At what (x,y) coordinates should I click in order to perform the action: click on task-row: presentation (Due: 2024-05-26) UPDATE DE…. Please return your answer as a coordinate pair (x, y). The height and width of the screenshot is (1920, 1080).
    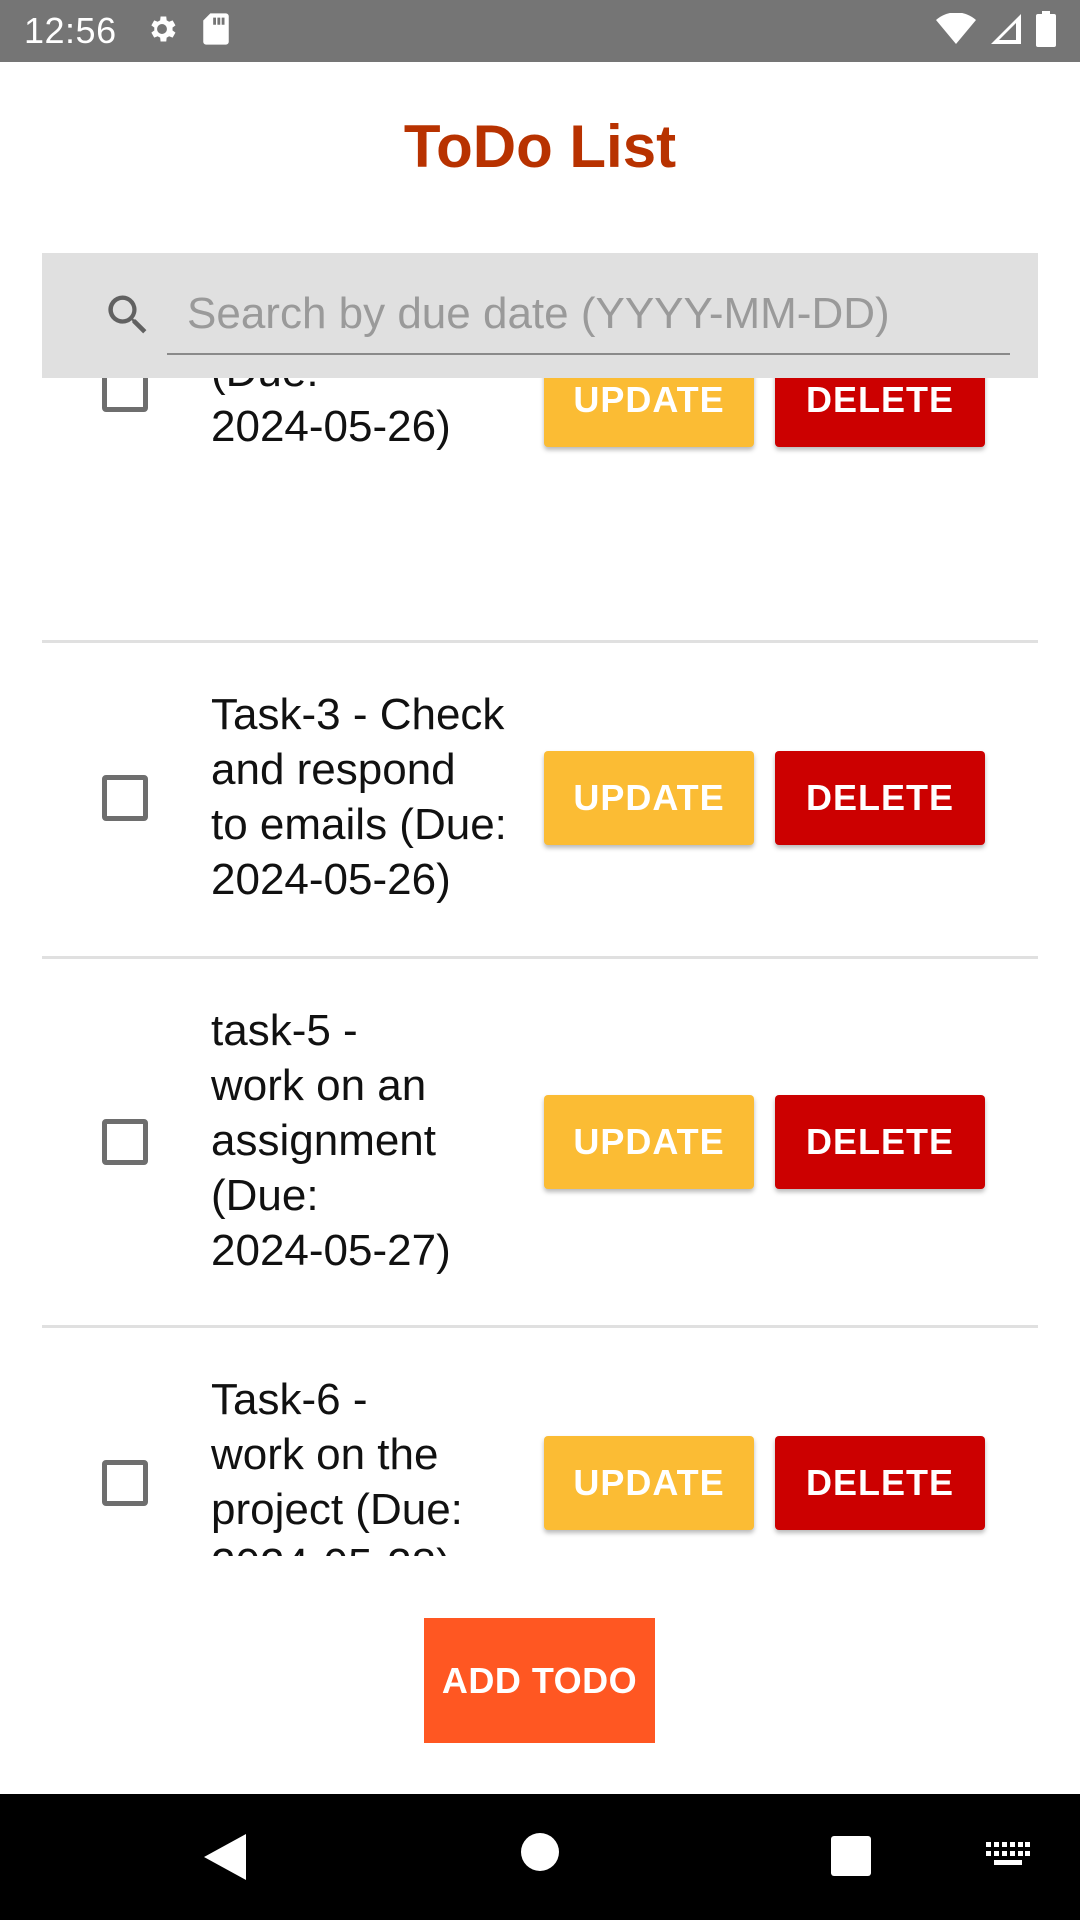
    Looking at the image, I should click on (540, 510).